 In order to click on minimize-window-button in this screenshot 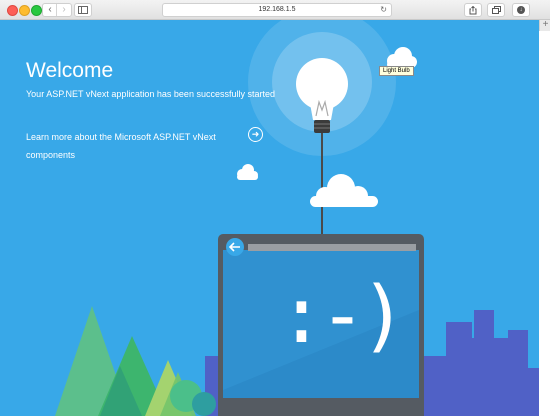, I will do `click(24, 10)`.